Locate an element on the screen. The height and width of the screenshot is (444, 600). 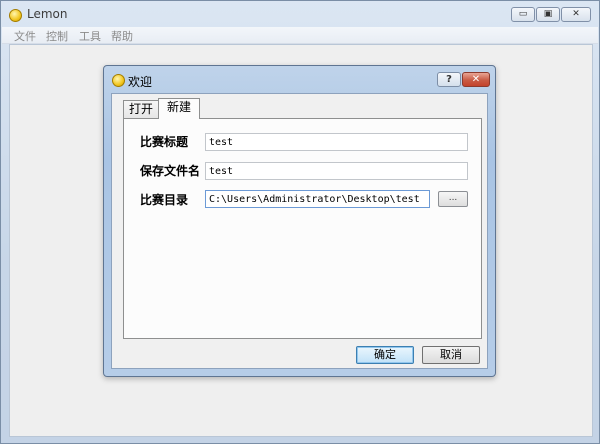
menu-tools: 工具 is located at coordinates (90, 36).